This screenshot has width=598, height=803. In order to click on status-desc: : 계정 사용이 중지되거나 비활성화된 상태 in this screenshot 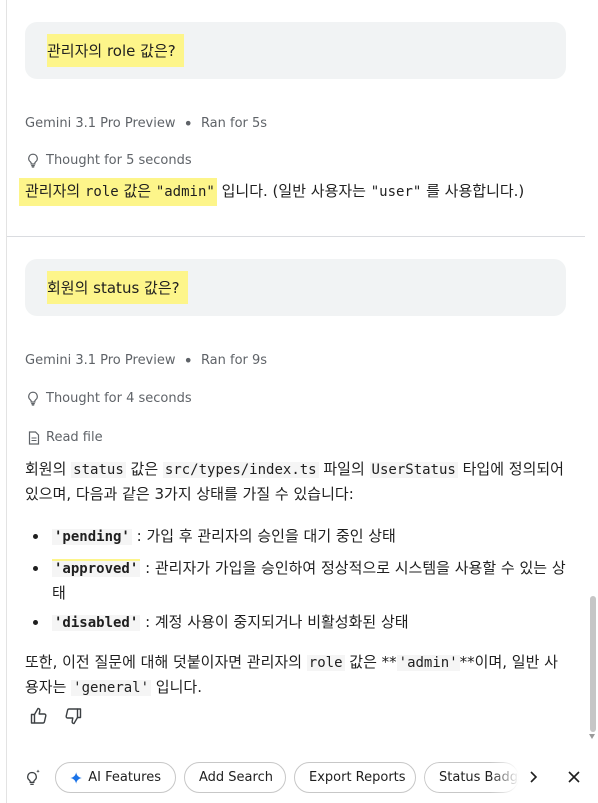, I will do `click(274, 622)`.